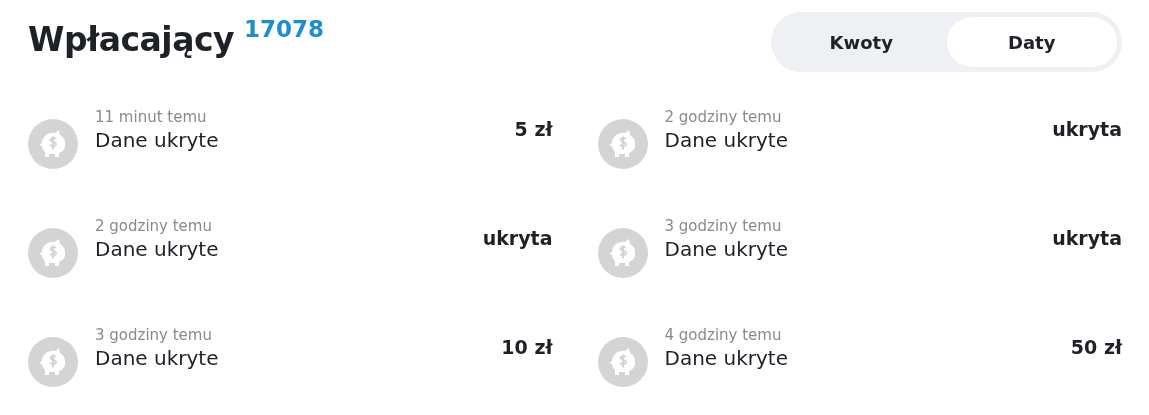  What do you see at coordinates (1096, 346) in the screenshot?
I see `donation-amount: 50 zł` at bounding box center [1096, 346].